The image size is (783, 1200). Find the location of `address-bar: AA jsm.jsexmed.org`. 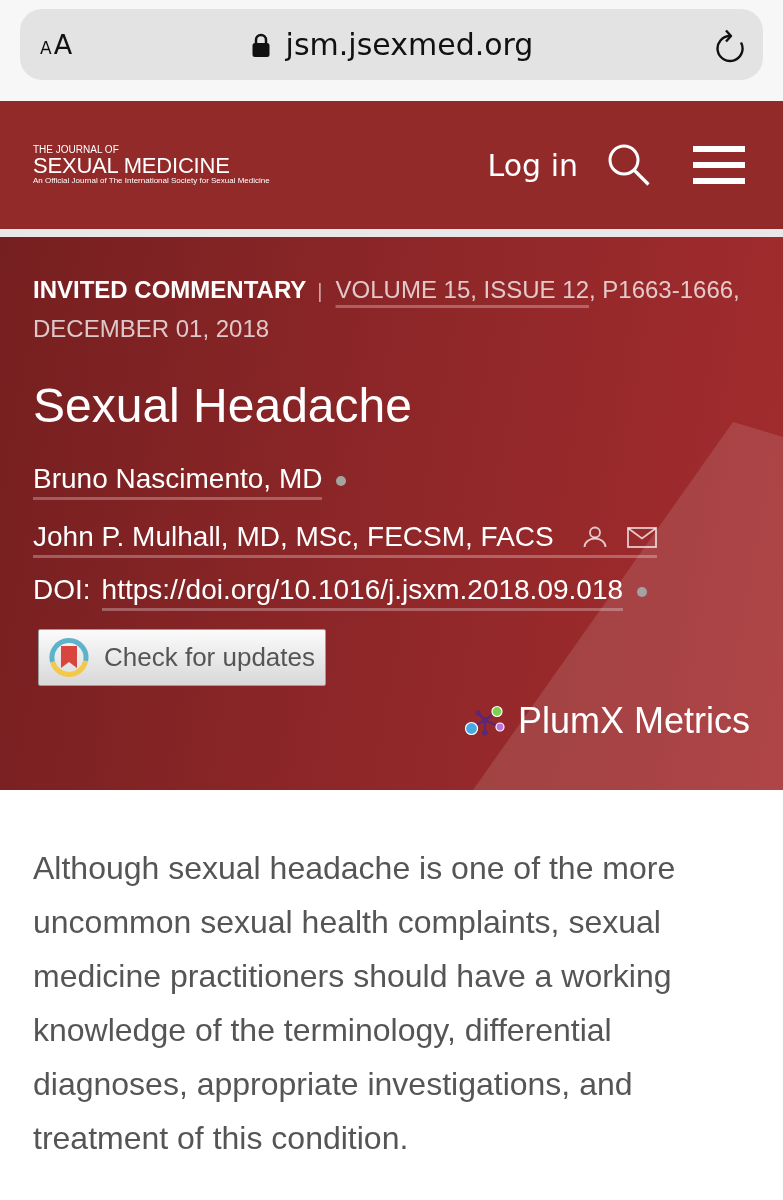

address-bar: AA jsm.jsexmed.org is located at coordinates (391, 44).